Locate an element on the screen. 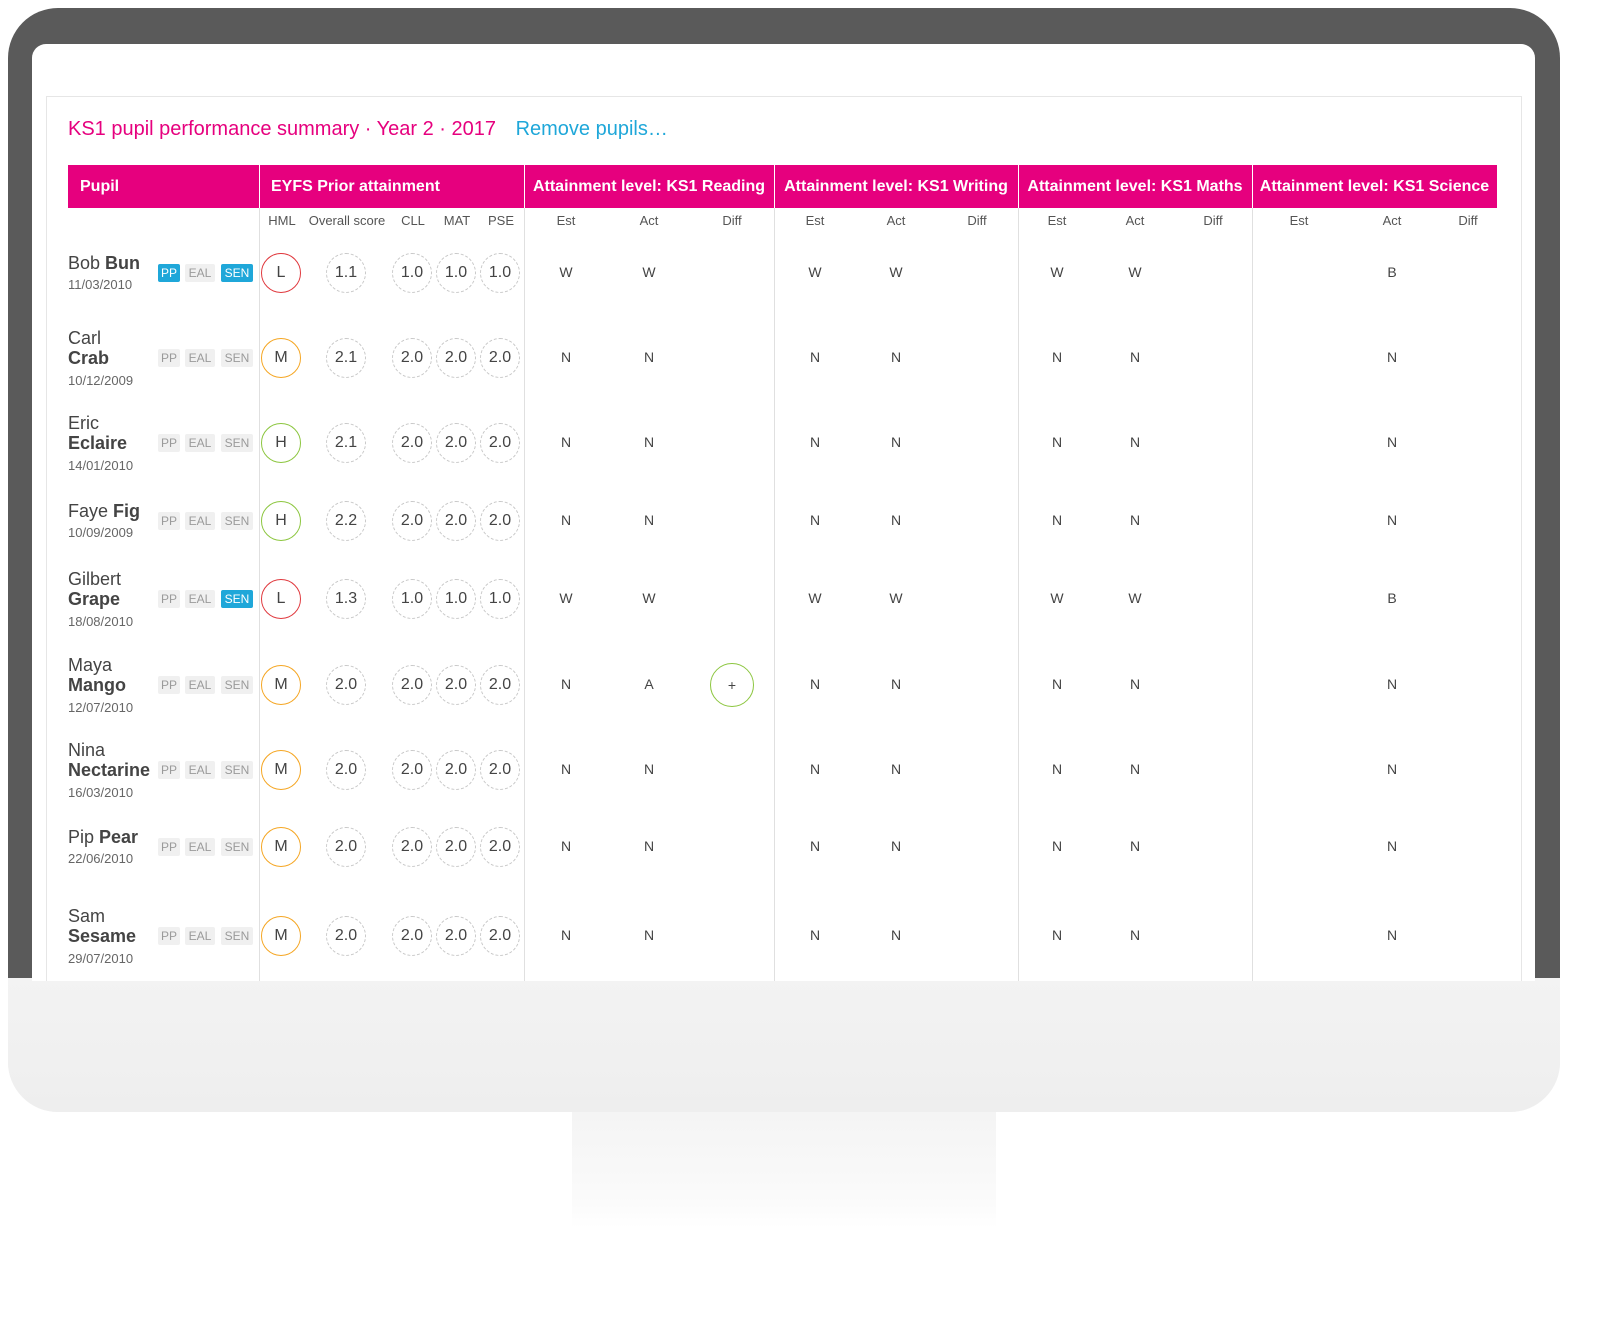 This screenshot has width=1600, height=1317. reading-diff-badge: + is located at coordinates (732, 685).